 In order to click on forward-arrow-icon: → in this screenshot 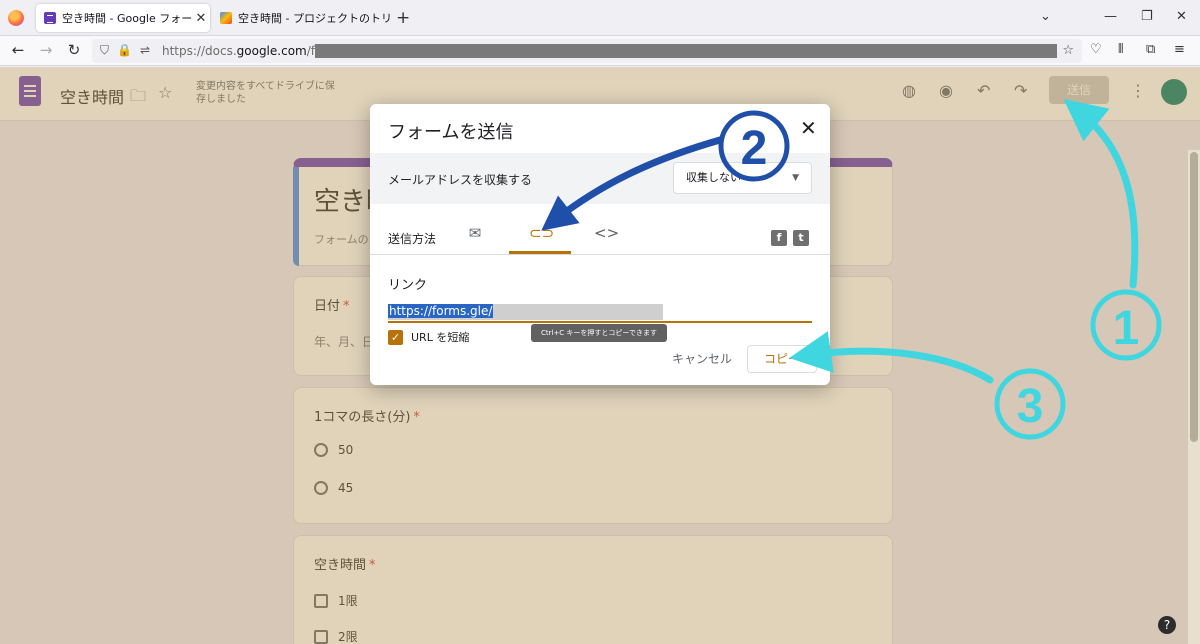, I will do `click(46, 50)`.